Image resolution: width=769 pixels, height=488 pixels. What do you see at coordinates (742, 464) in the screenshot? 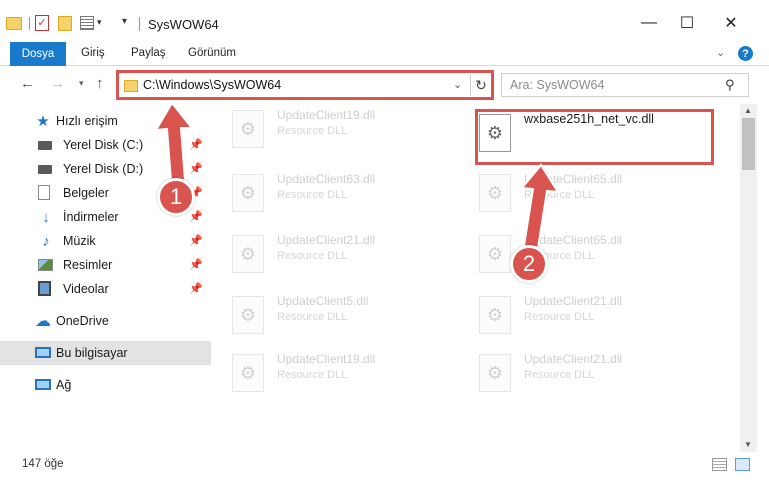
I see `large-icons-view-icon` at bounding box center [742, 464].